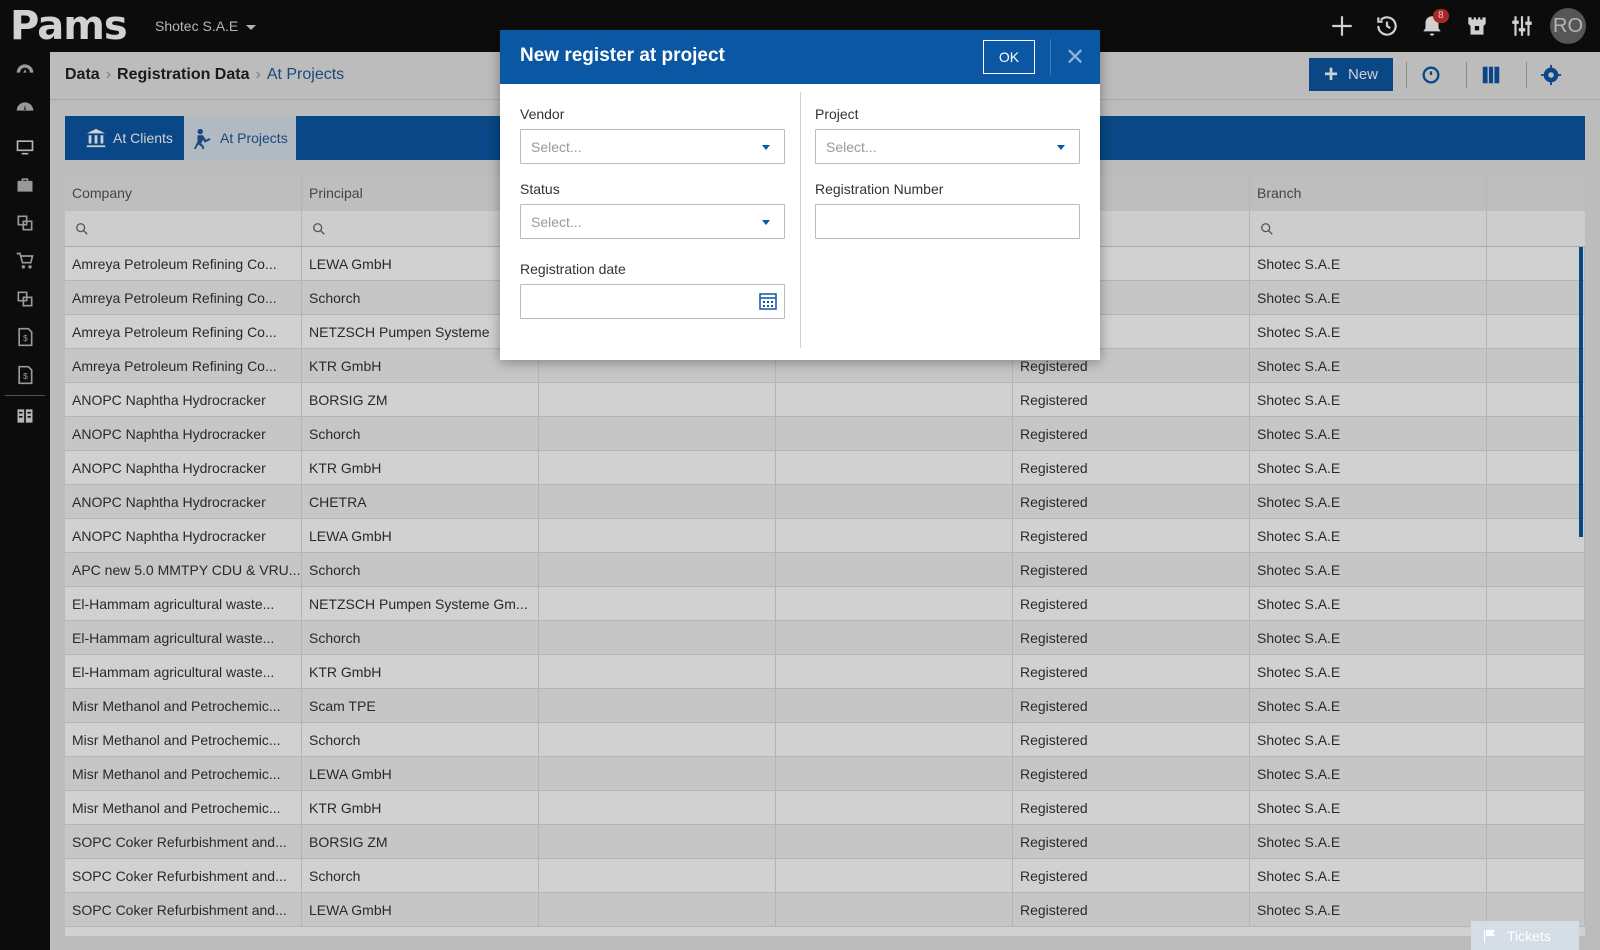 The image size is (1600, 950). I want to click on tickets-label: Tickets, so click(1529, 935).